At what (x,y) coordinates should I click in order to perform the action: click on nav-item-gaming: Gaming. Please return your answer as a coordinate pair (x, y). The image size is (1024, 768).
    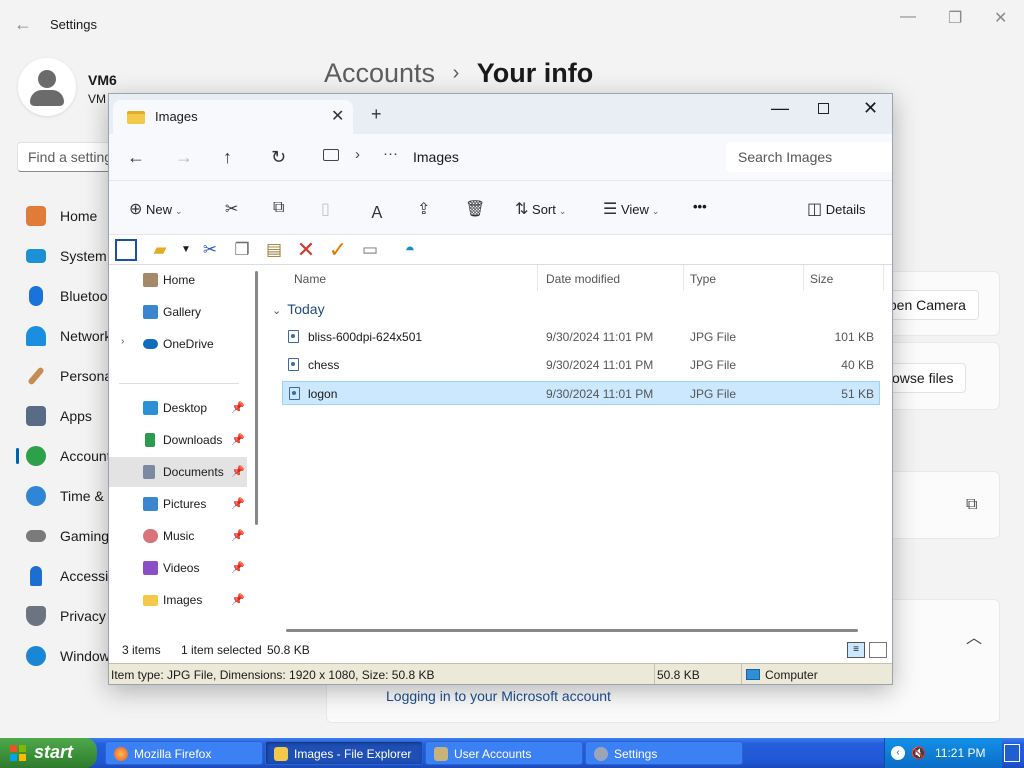
    Looking at the image, I should click on (55, 536).